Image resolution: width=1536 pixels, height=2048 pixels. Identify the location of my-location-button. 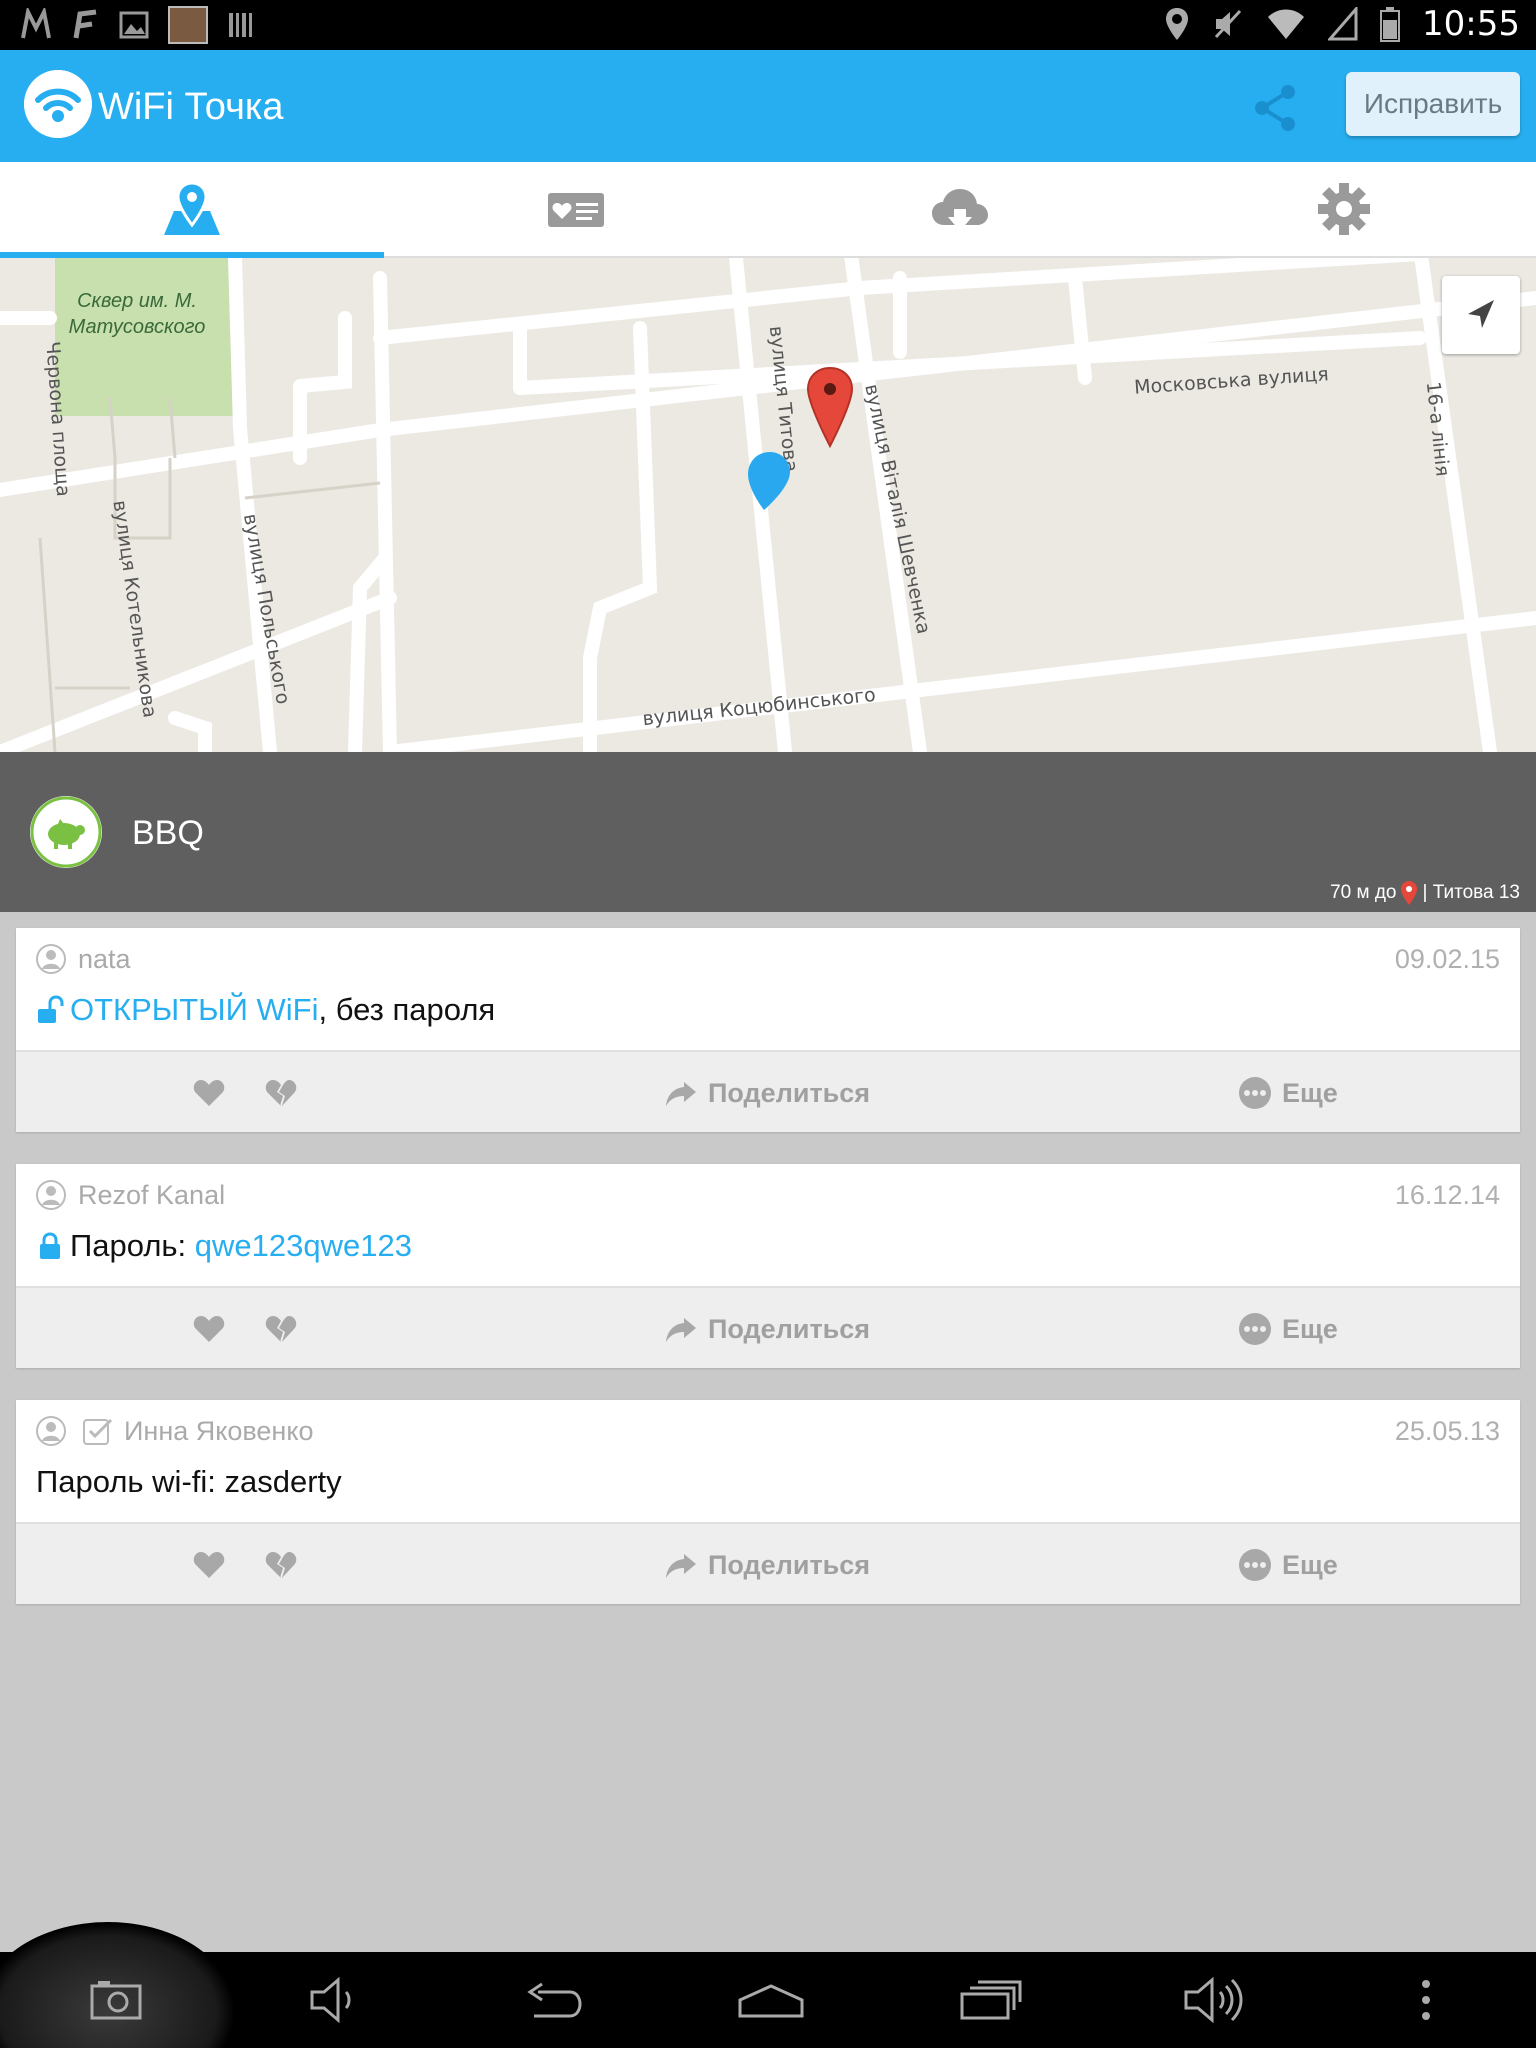
(1481, 315).